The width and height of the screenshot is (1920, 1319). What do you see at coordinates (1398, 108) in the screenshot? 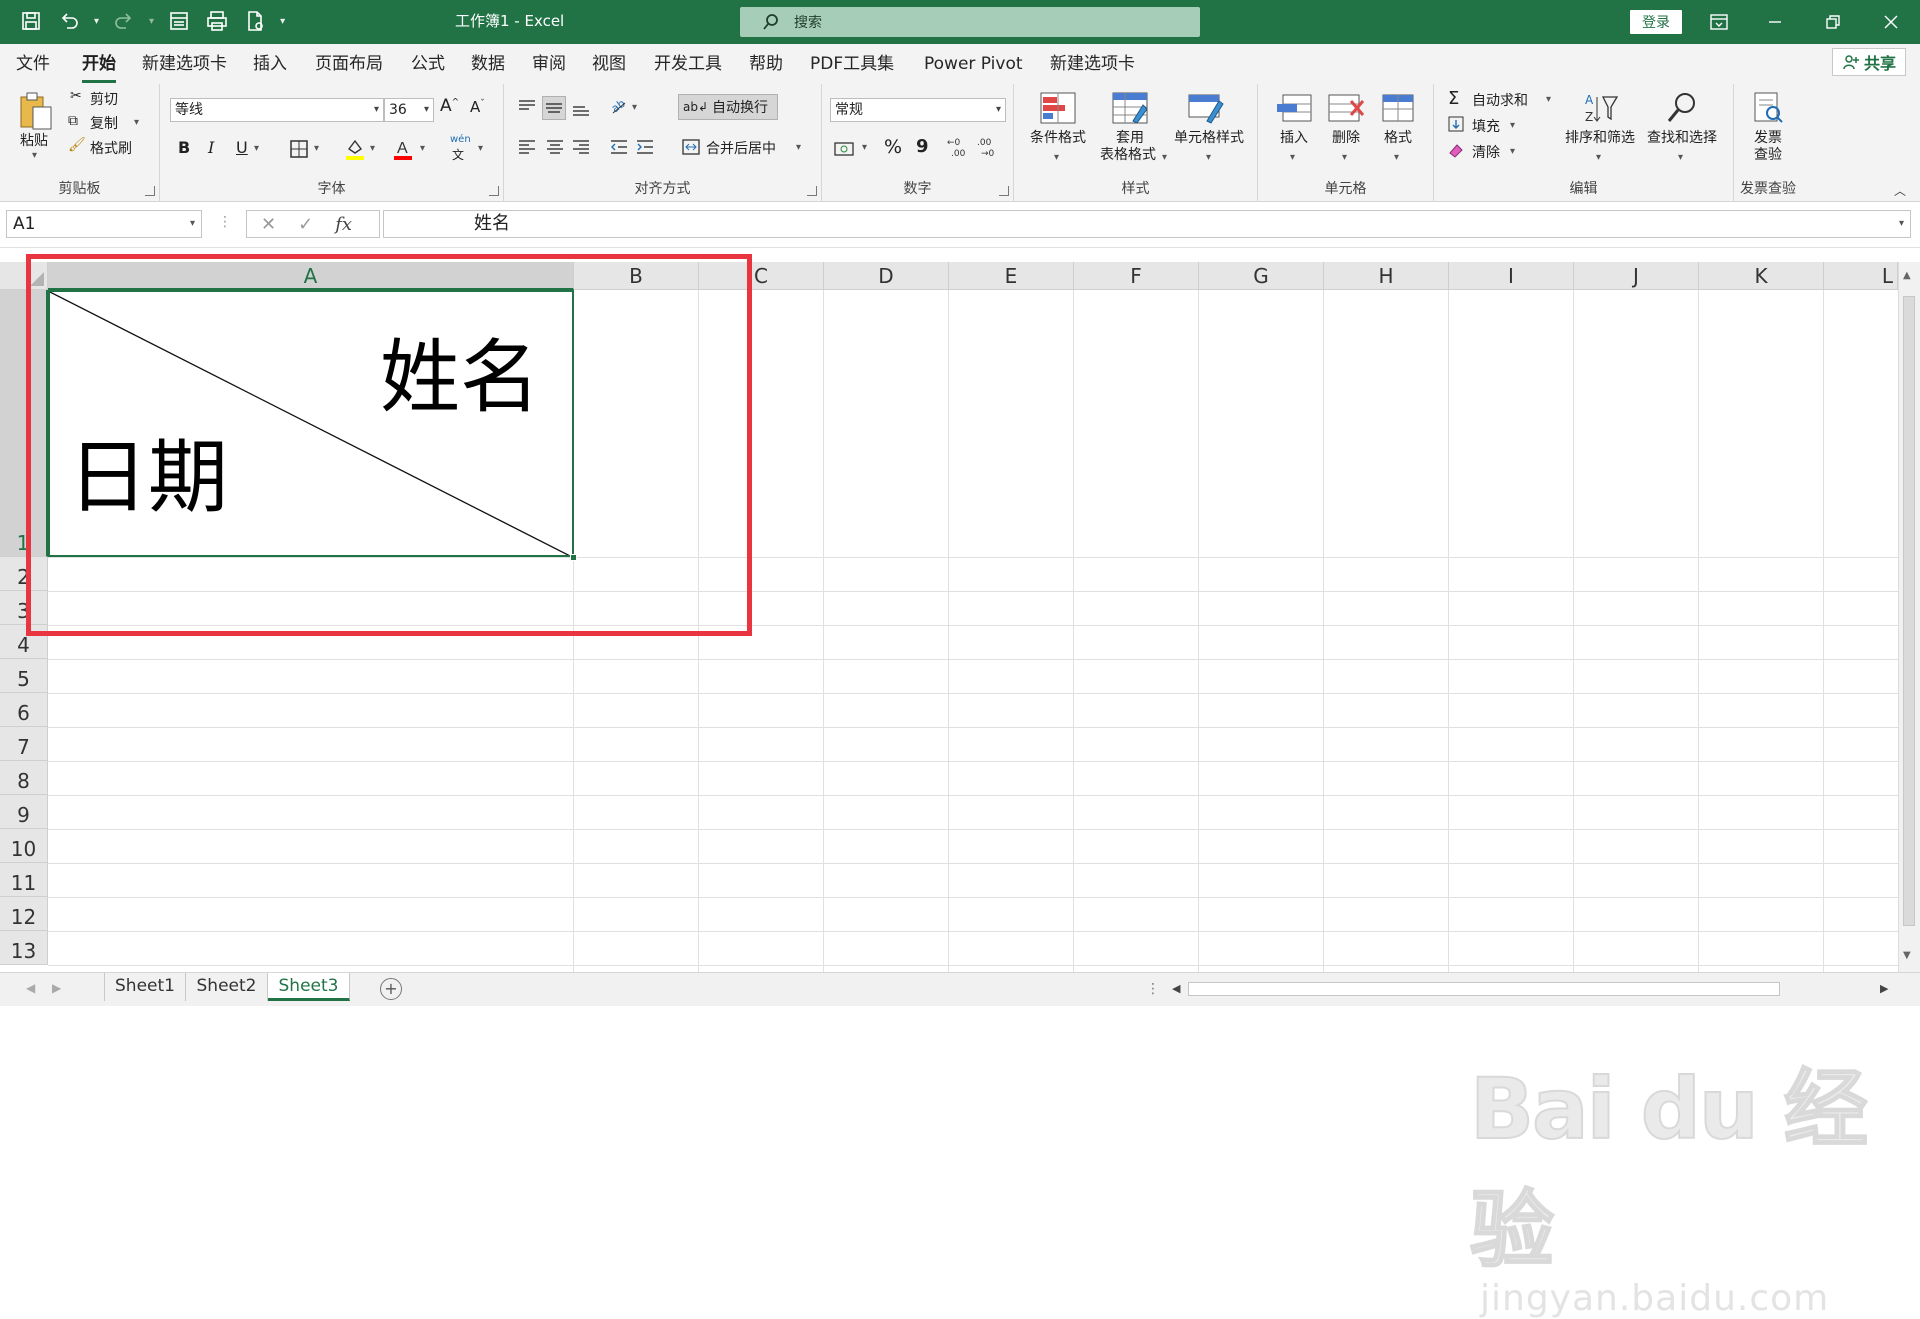
I see `format-cells-icon` at bounding box center [1398, 108].